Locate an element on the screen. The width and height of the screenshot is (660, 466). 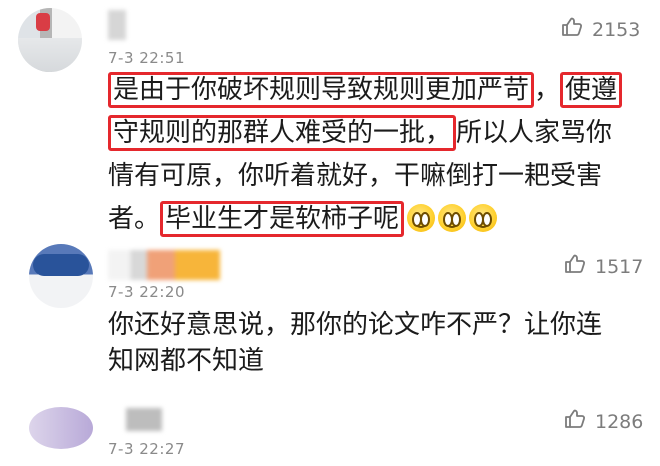
text-line: 知网都不知道 is located at coordinates (186, 361).